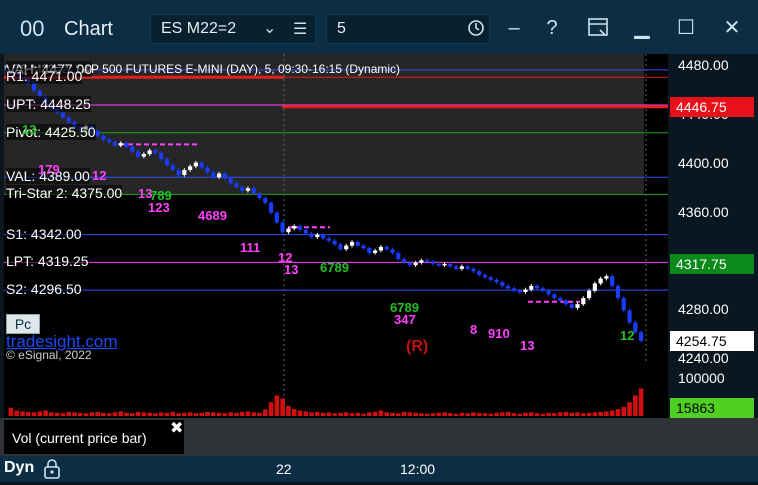 The width and height of the screenshot is (758, 485). Describe the element at coordinates (527, 345) in the screenshot. I see `sequence-count: 13` at that location.